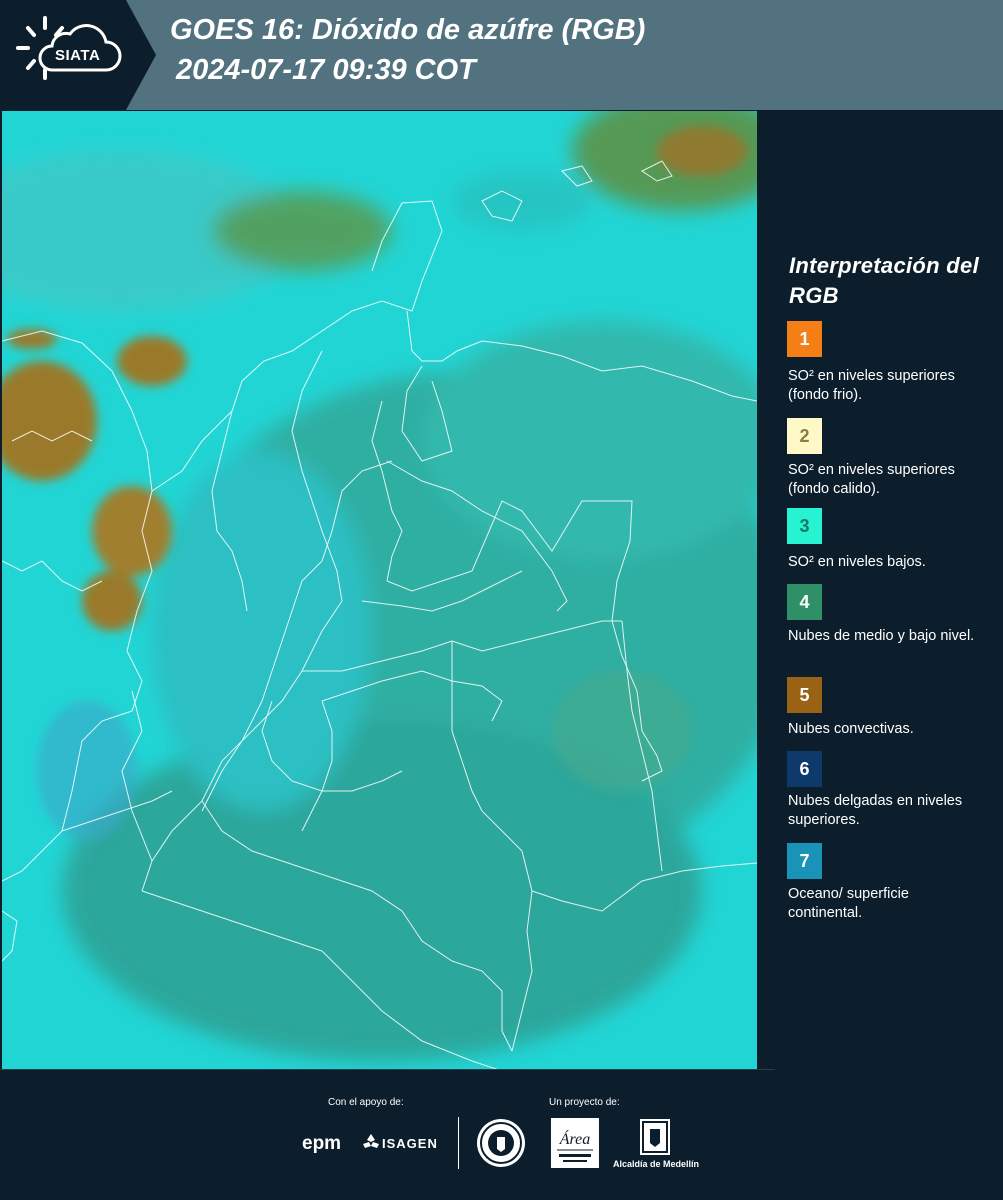  What do you see at coordinates (366, 1102) in the screenshot?
I see `support-label: Con el apoyo de:` at bounding box center [366, 1102].